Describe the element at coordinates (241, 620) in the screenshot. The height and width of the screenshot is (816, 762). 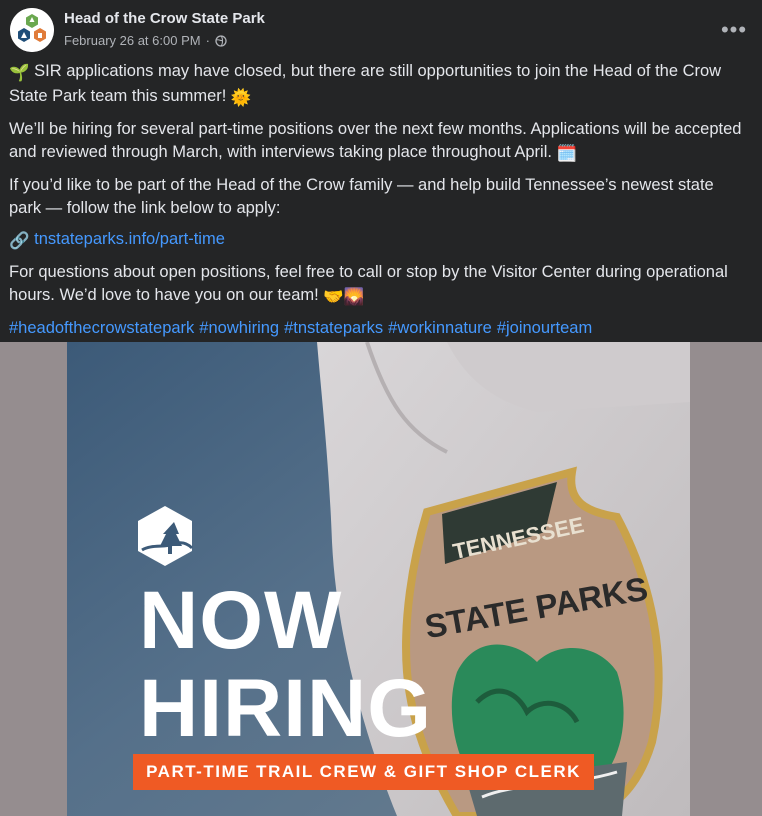
I see `headline-line-1: NOW` at that location.